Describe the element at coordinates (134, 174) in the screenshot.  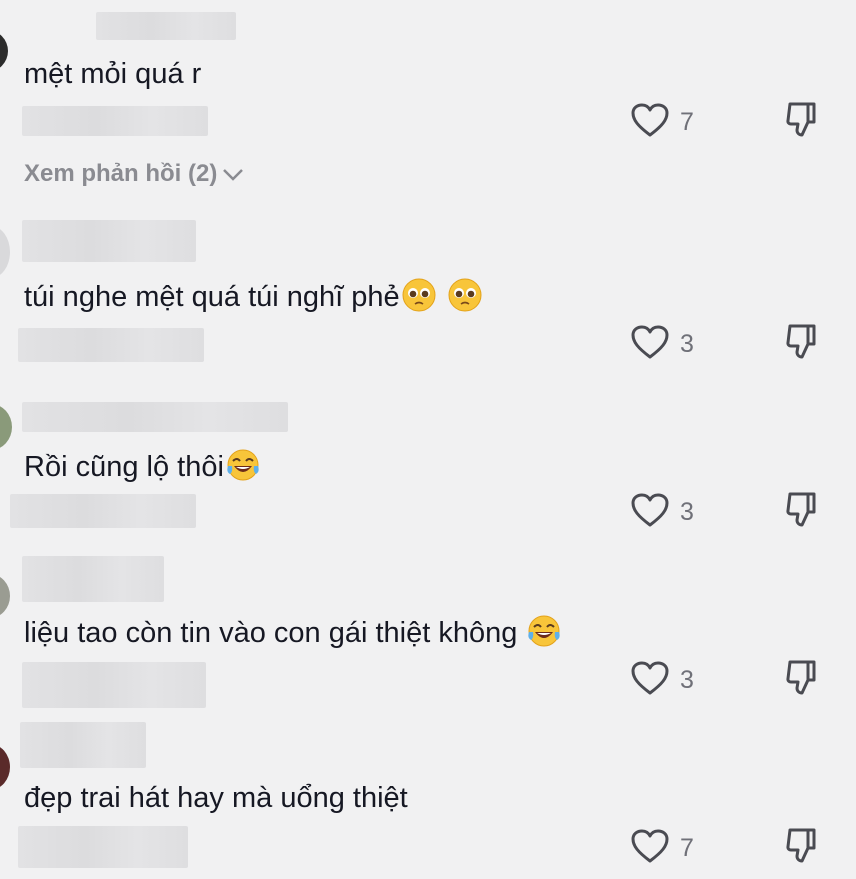
I see `view-replies-button: Xem phản hồi (2)` at that location.